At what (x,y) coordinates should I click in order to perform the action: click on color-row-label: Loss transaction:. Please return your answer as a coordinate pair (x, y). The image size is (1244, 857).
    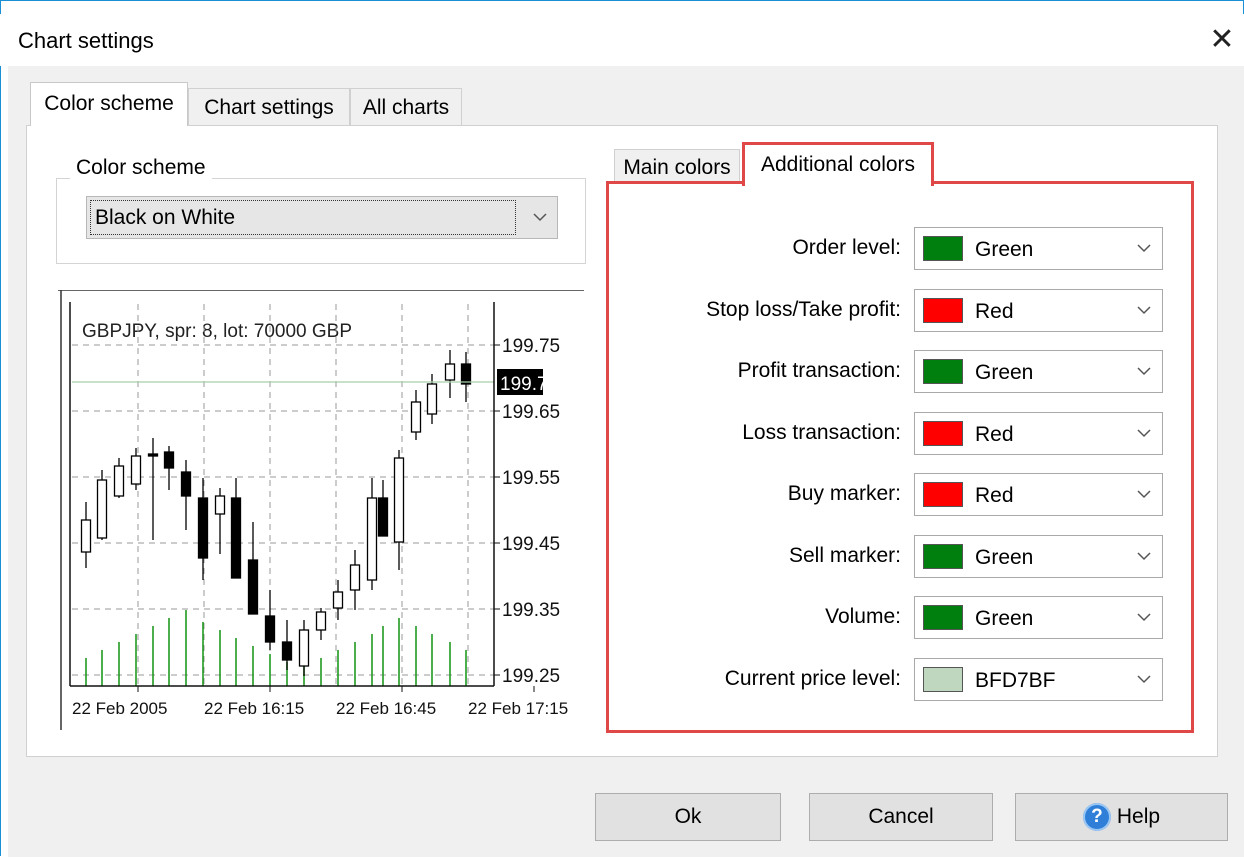
    Looking at the image, I should click on (821, 432).